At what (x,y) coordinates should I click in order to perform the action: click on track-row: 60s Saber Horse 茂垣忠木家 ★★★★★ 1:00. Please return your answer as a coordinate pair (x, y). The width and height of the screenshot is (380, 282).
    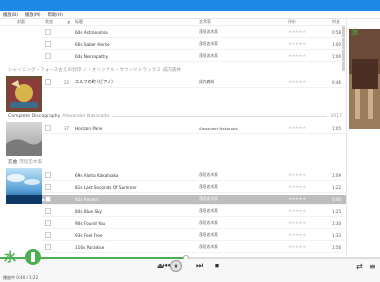
    Looking at the image, I should click on (194, 45).